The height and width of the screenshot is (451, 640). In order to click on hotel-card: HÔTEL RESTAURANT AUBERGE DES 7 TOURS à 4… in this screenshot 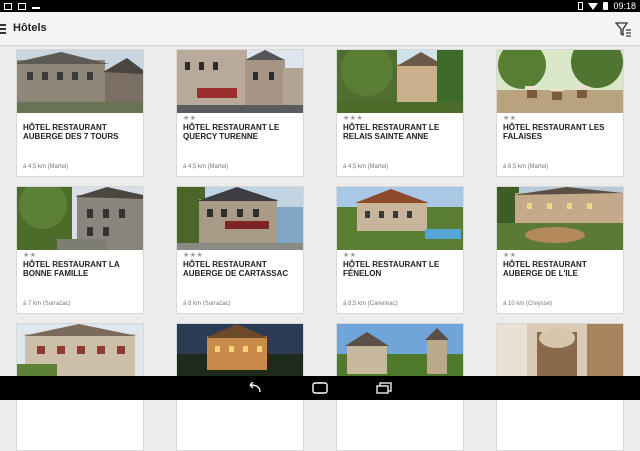, I will do `click(80, 113)`.